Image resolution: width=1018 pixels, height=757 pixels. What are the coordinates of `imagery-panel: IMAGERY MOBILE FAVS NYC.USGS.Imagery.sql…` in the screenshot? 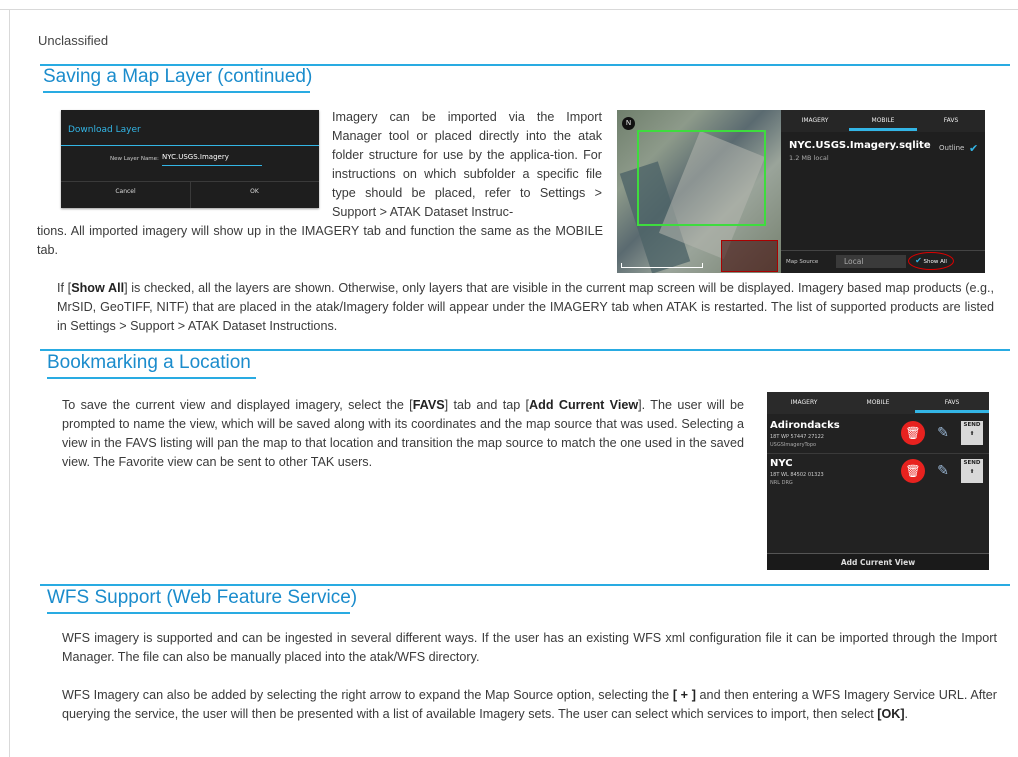 It's located at (883, 191).